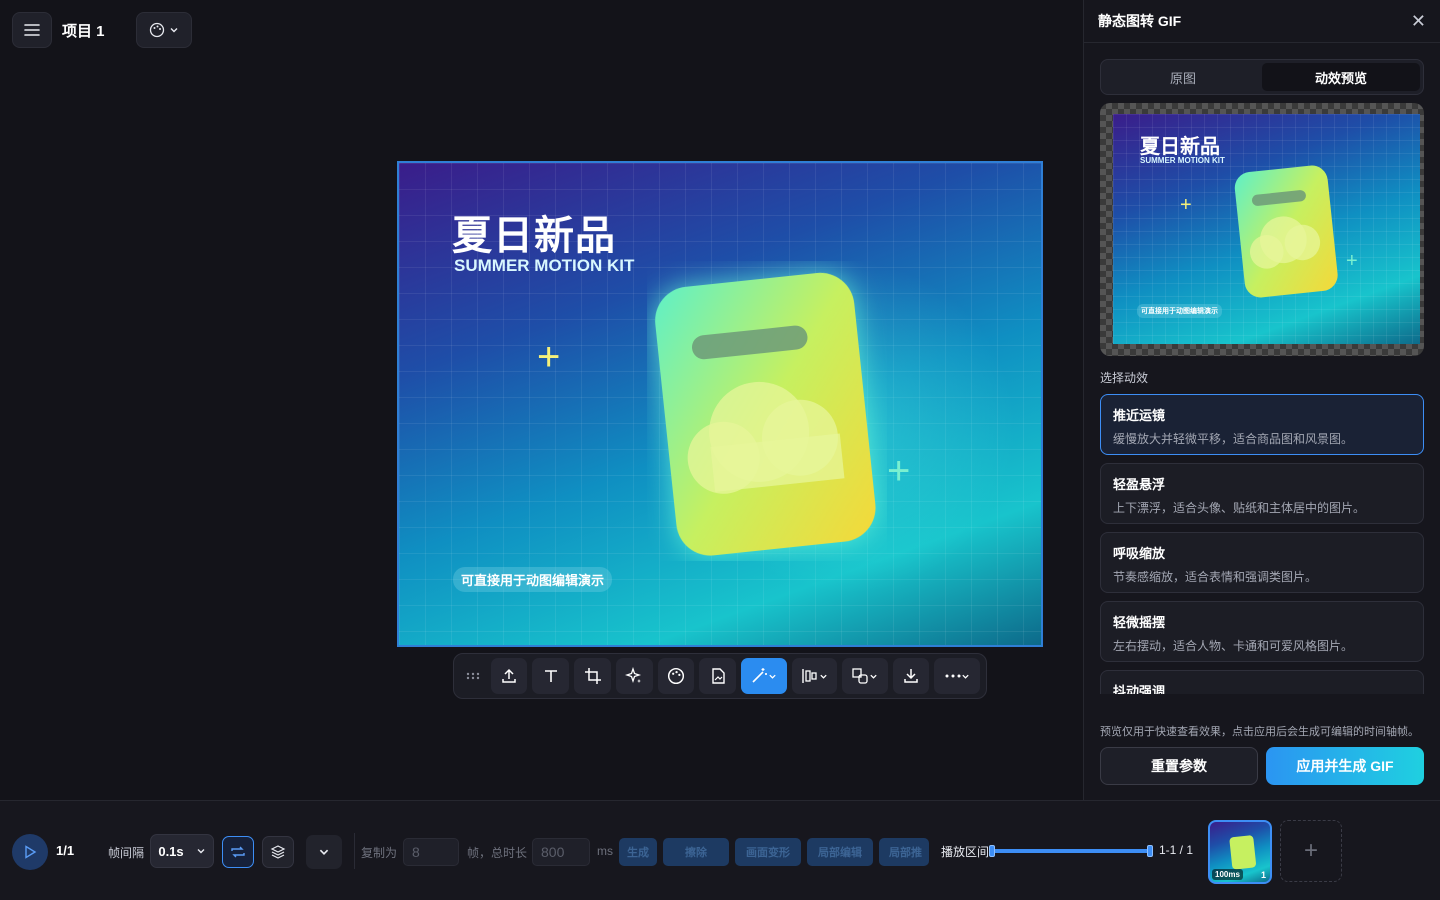 The width and height of the screenshot is (1440, 900). I want to click on align-button, so click(814, 676).